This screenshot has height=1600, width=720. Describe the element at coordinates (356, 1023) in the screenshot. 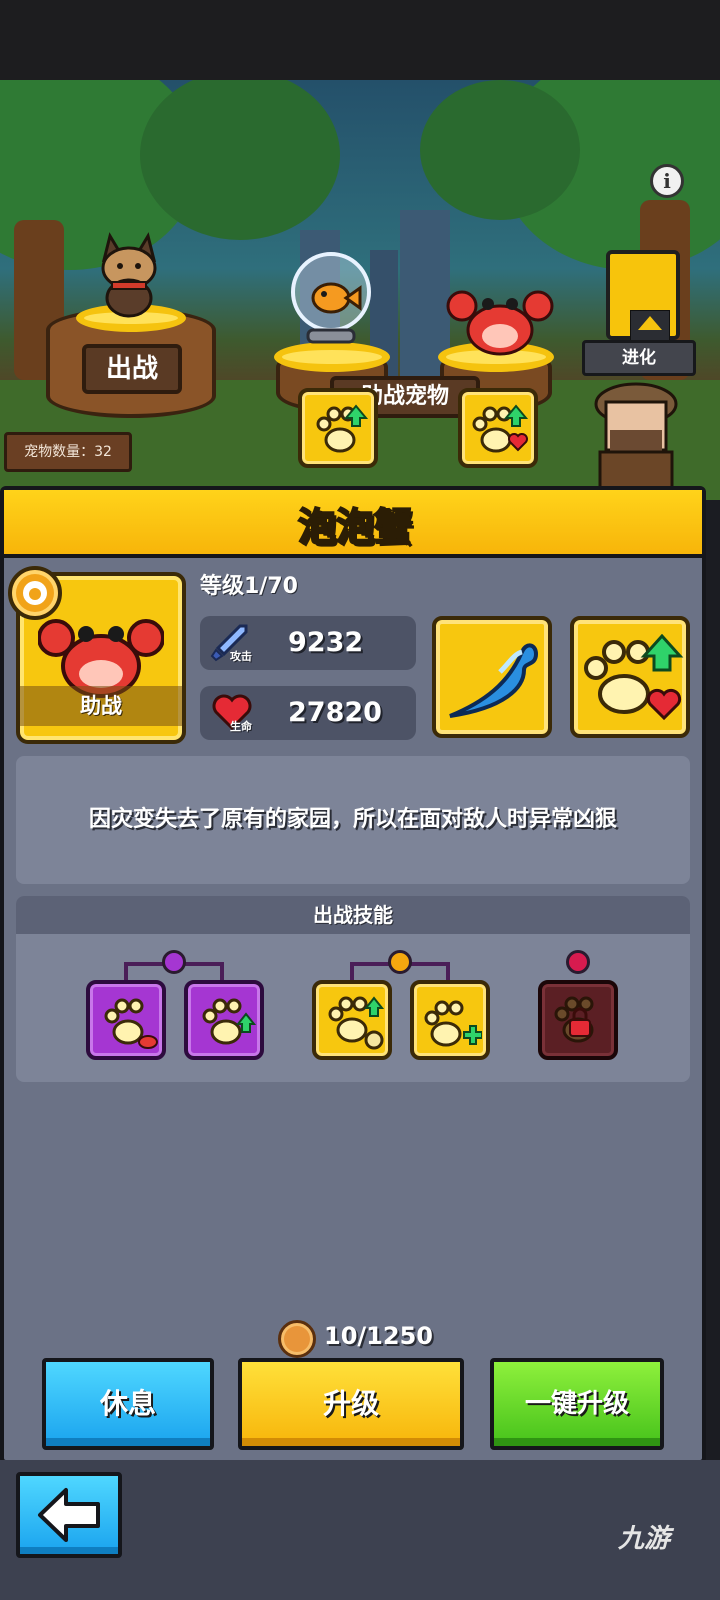

I see `paw-gear-icon` at that location.